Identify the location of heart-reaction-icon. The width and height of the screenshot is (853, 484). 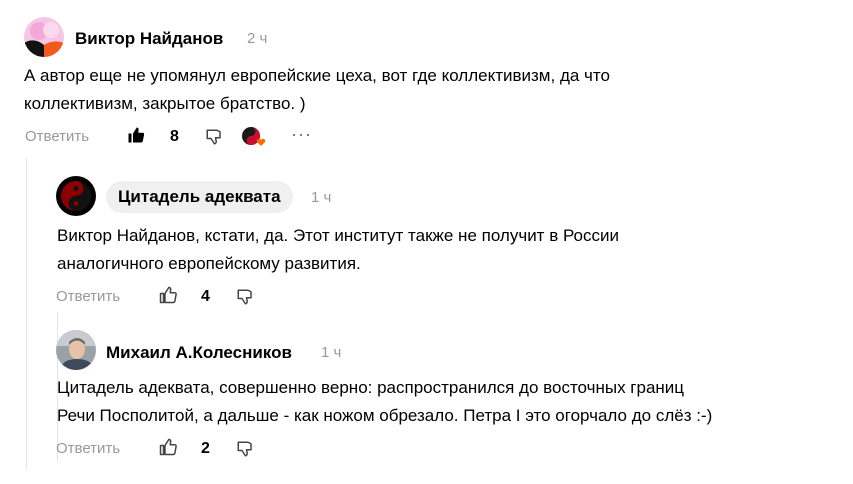
(254, 137).